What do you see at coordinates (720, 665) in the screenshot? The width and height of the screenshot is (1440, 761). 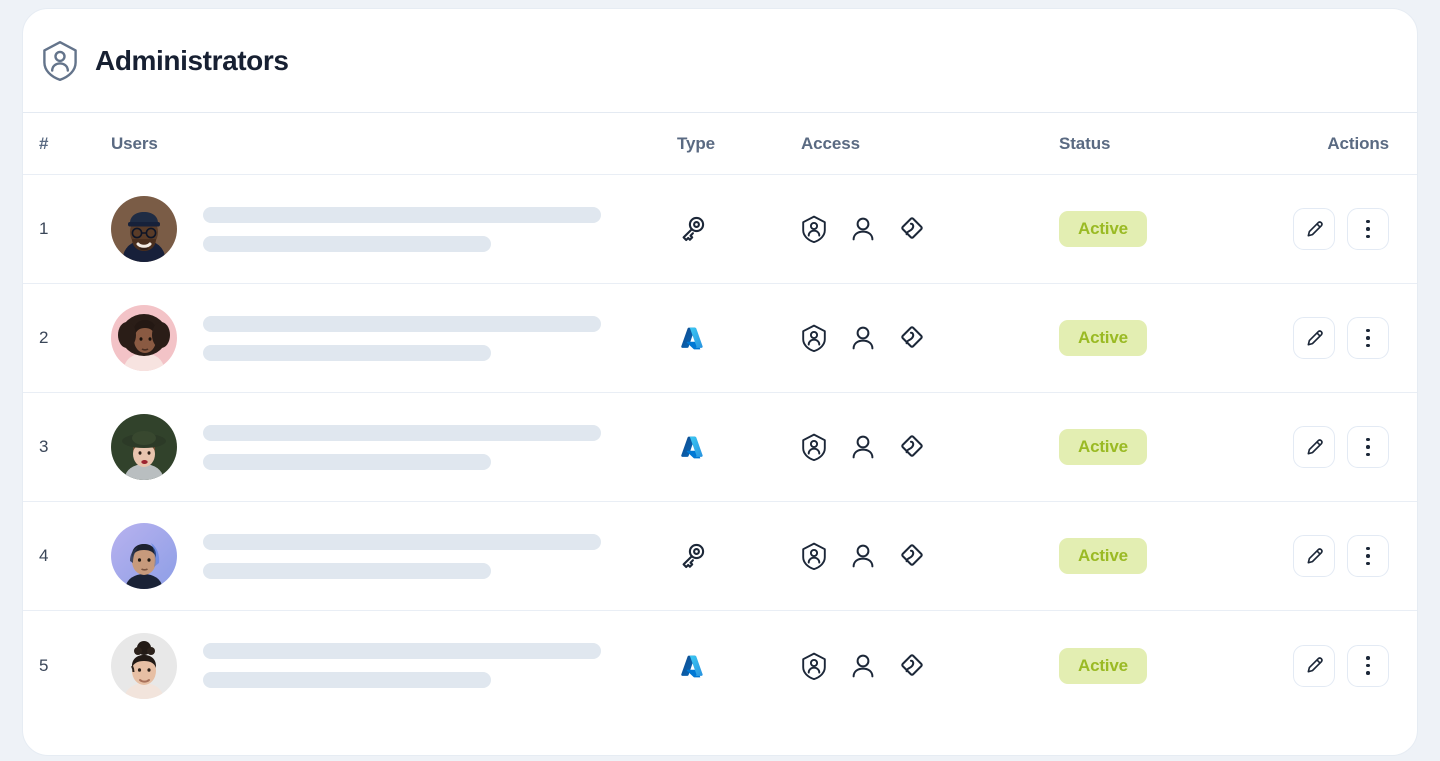 I see `table-row: 5 Active` at bounding box center [720, 665].